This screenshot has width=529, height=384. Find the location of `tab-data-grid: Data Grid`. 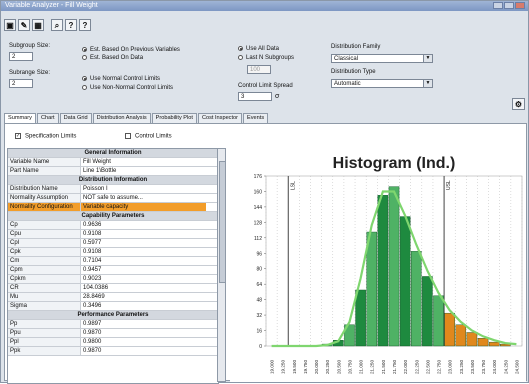

tab-data-grid: Data Grid is located at coordinates (75, 118).